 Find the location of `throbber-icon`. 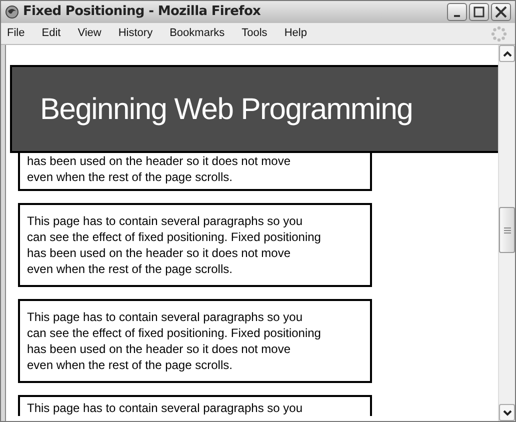

throbber-icon is located at coordinates (499, 34).